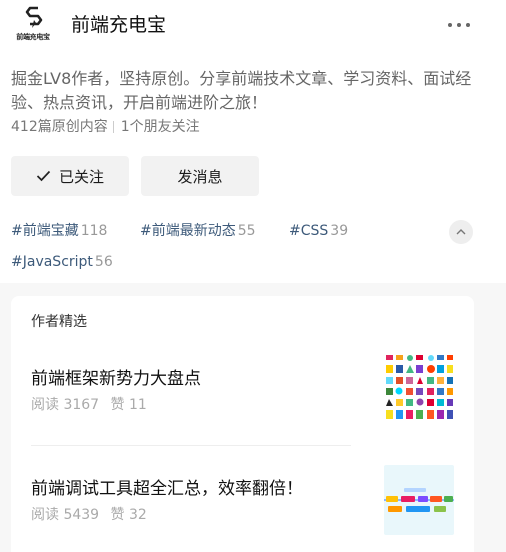  I want to click on framework-logos-image, so click(419, 387).